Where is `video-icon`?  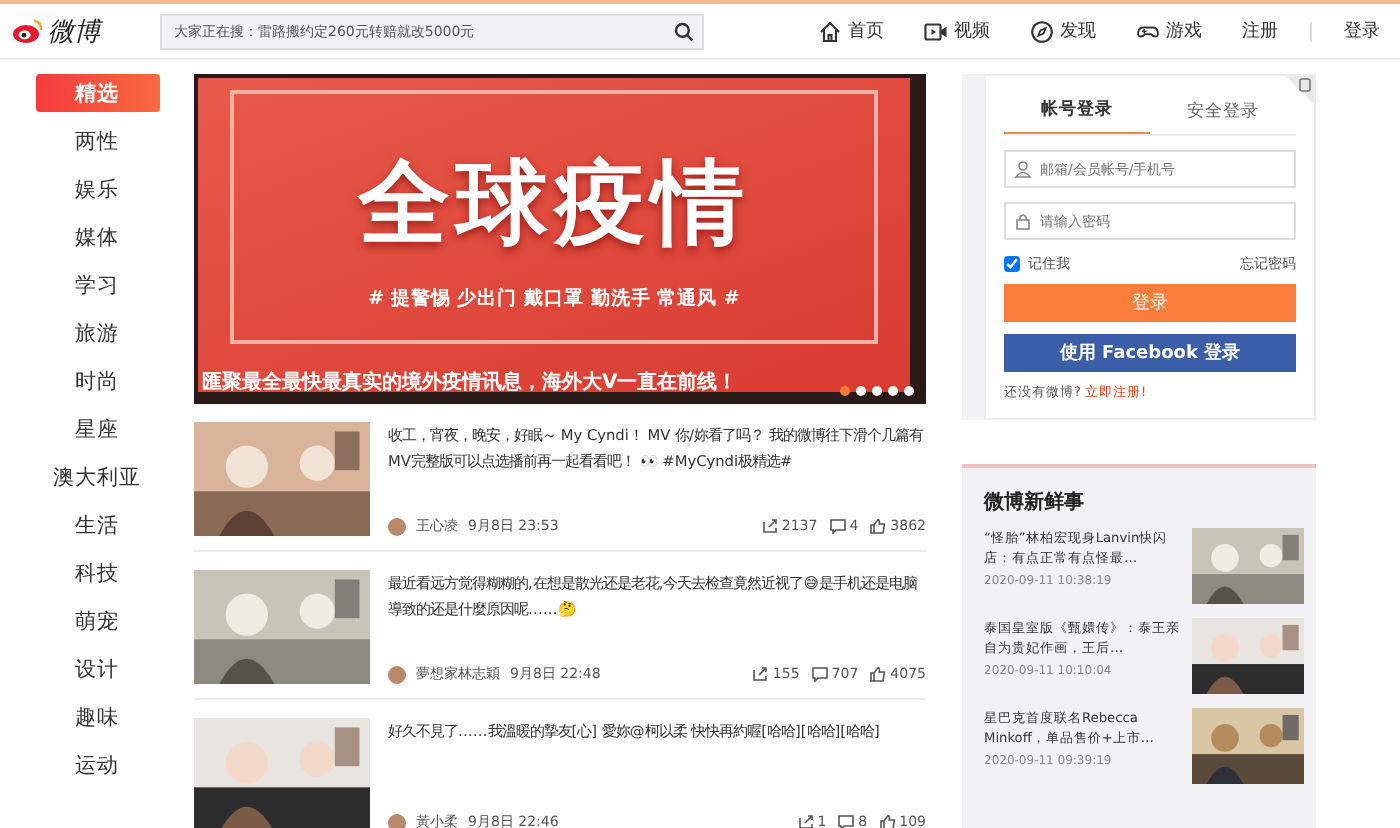
video-icon is located at coordinates (936, 31).